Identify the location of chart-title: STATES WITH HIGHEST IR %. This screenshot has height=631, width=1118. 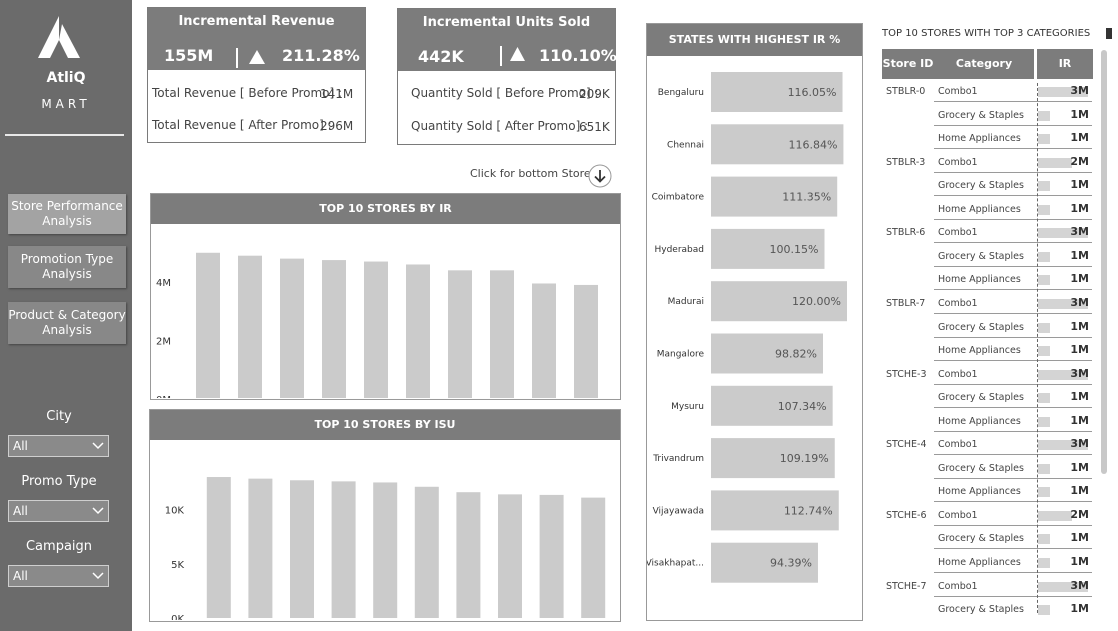
(754, 40).